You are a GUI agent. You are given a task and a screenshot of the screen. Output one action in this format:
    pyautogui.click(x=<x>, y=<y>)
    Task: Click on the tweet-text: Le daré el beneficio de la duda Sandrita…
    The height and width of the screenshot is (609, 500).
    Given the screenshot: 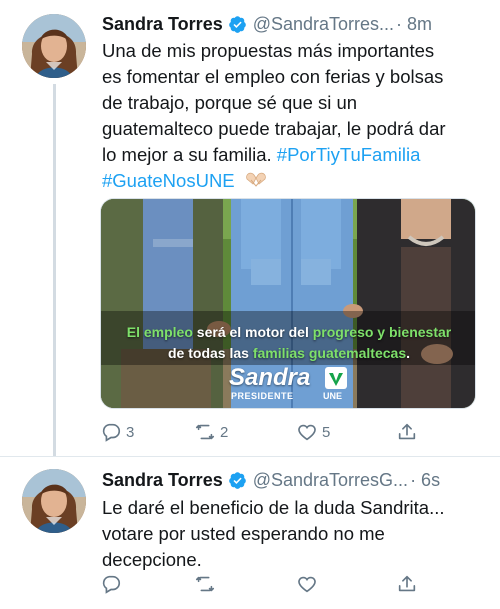 What is the action you would take?
    pyautogui.click(x=292, y=534)
    